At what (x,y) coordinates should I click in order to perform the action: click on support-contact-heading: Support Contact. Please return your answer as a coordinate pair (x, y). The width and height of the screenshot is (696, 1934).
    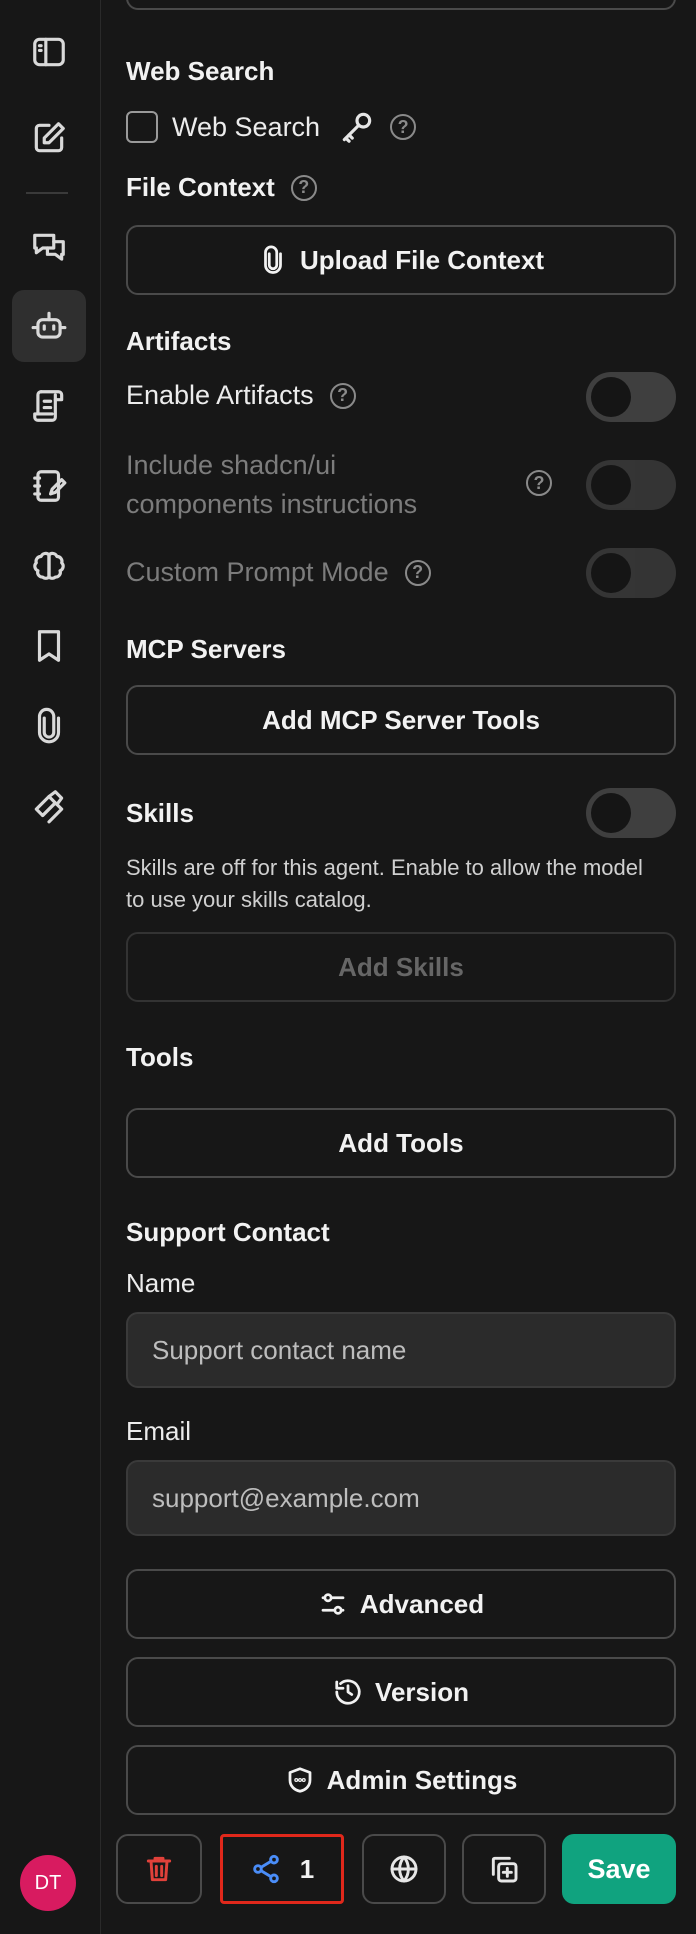
    Looking at the image, I should click on (228, 1232).